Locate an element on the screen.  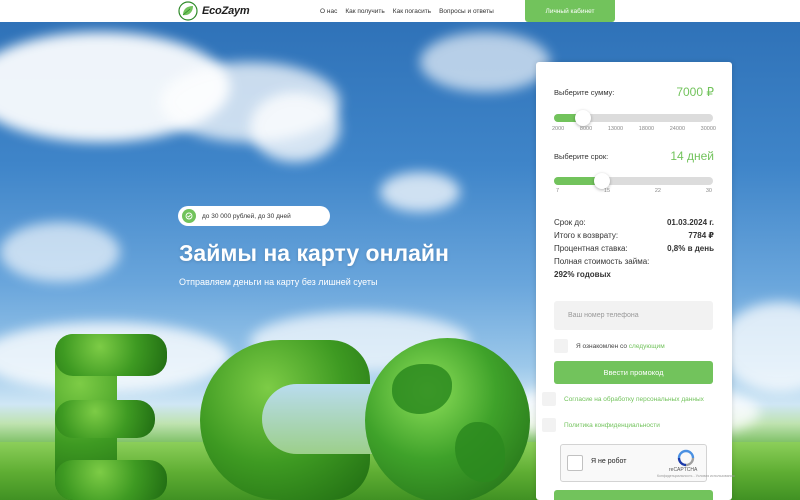
interest-rate-value: 0,8% в день is located at coordinates (690, 248).